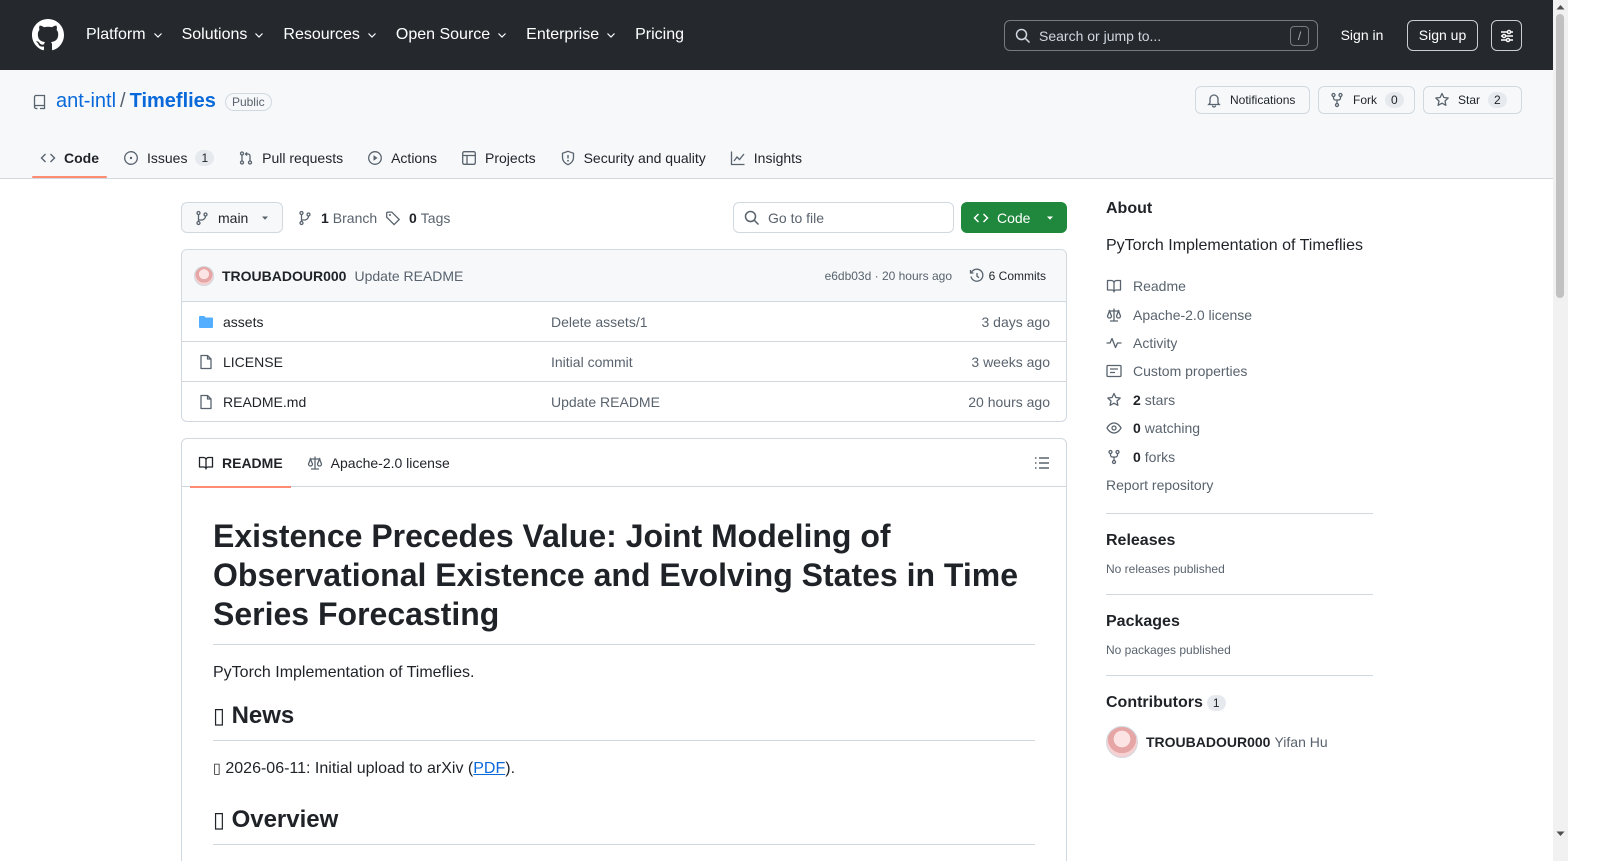 This screenshot has height=861, width=1600. Describe the element at coordinates (1239, 400) in the screenshot. I see `stars-link: 2 stars` at that location.